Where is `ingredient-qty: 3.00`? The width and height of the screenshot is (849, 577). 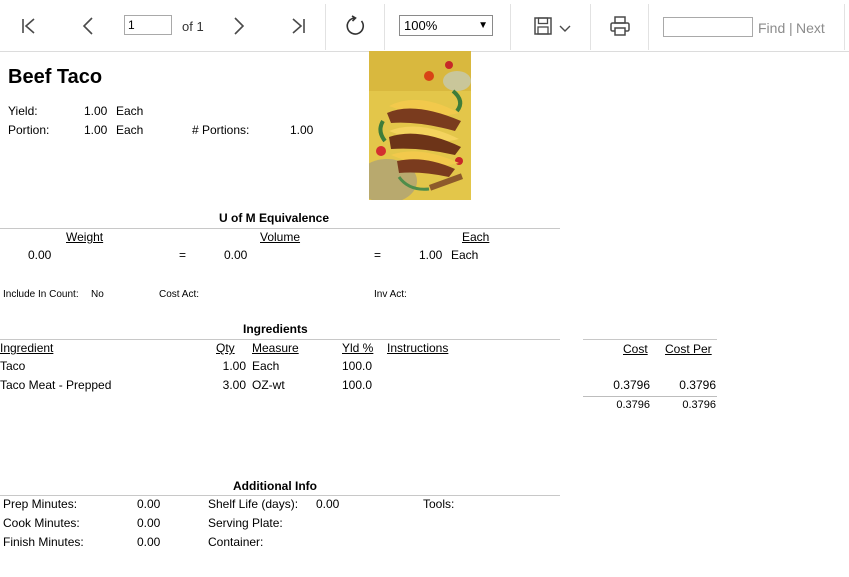
ingredient-qty: 3.00 is located at coordinates (234, 385).